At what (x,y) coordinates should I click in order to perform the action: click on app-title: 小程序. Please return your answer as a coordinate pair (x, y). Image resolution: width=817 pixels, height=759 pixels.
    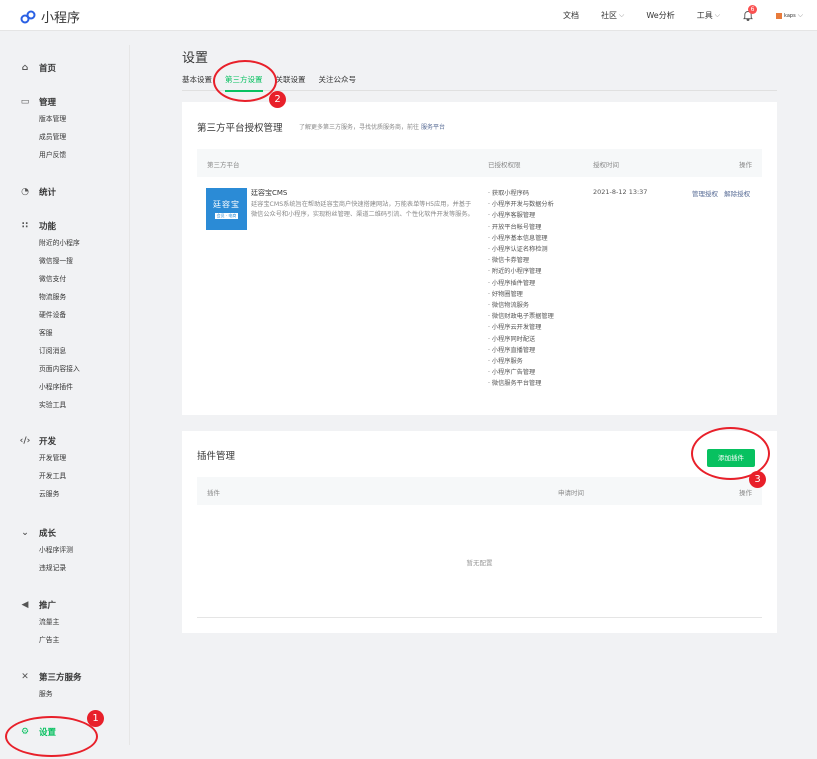
    Looking at the image, I should click on (61, 18).